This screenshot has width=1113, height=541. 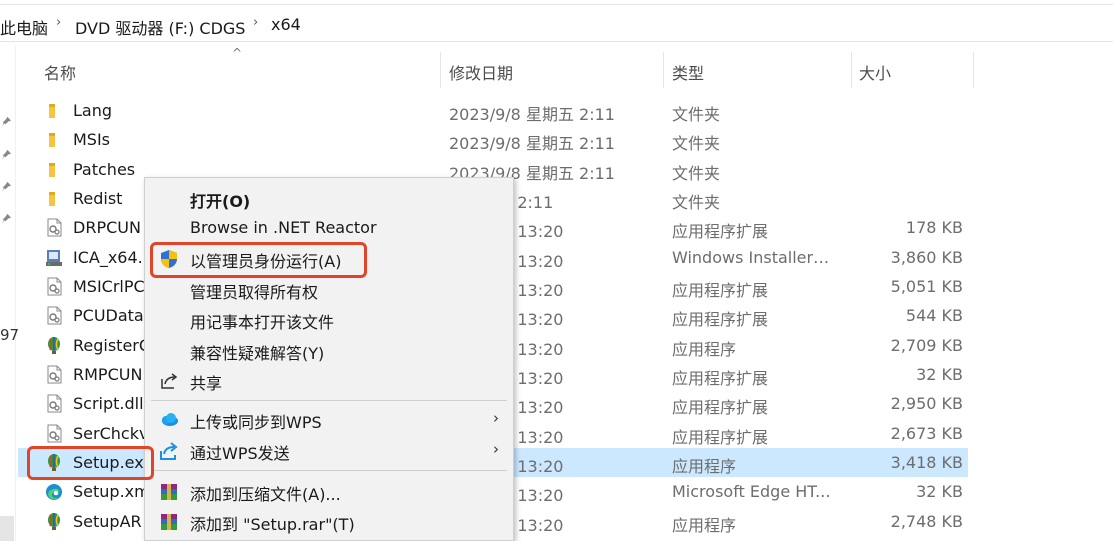 I want to click on menu-item-label: 通过WPS发送, so click(x=240, y=453).